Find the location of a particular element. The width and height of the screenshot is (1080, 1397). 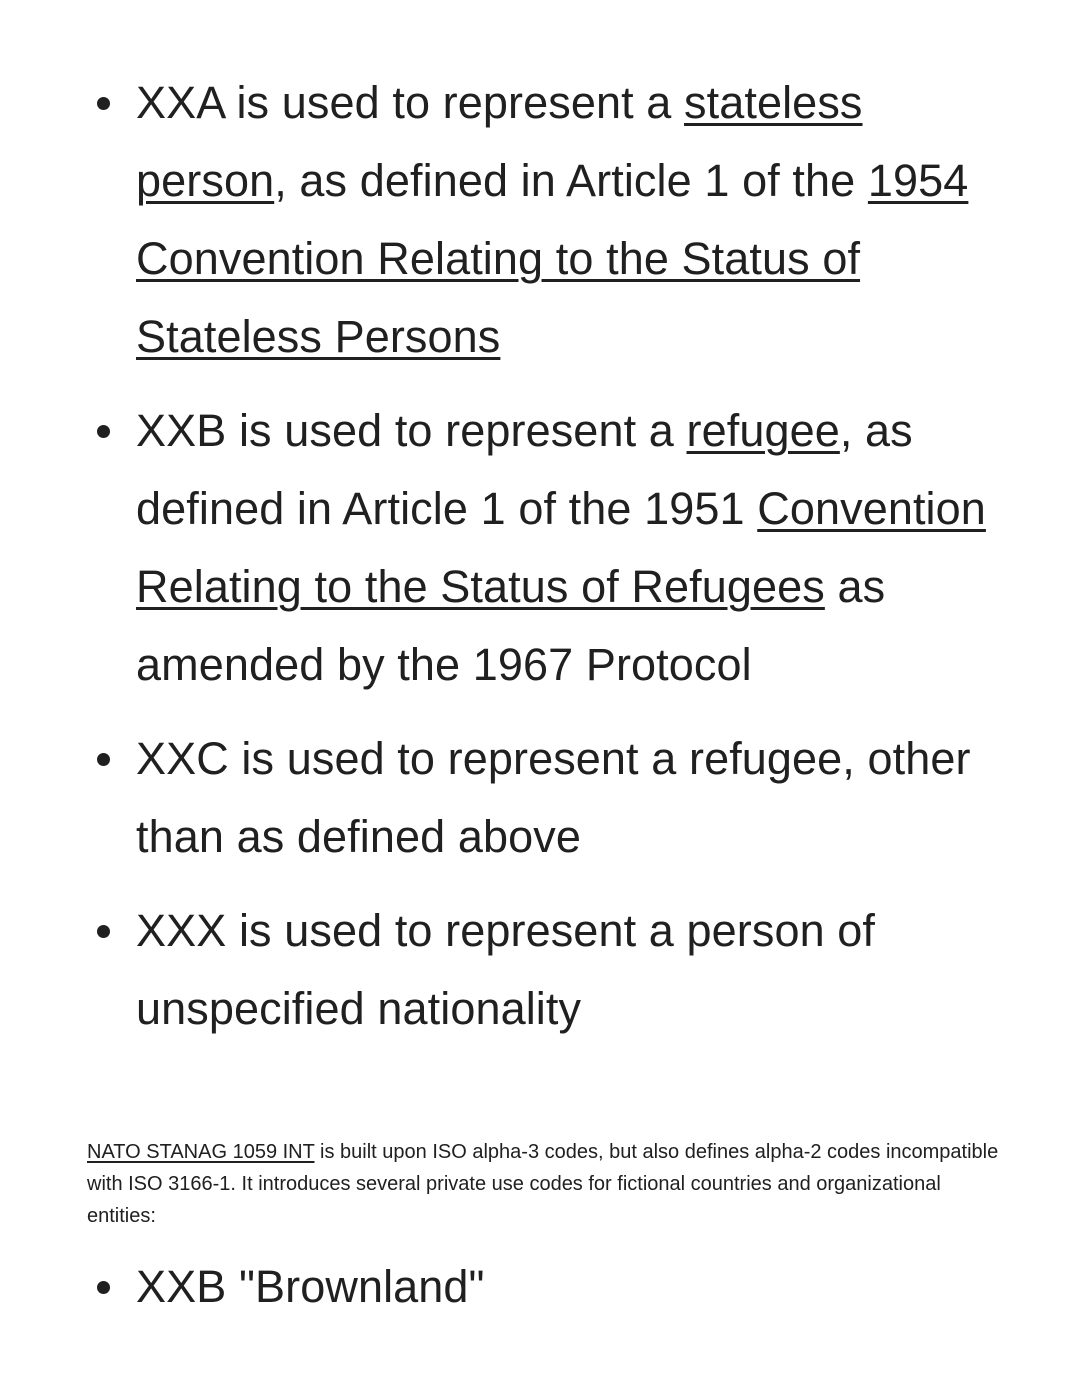

fictional-codes-list: XXB "Brownland" is located at coordinates (540, 1287).